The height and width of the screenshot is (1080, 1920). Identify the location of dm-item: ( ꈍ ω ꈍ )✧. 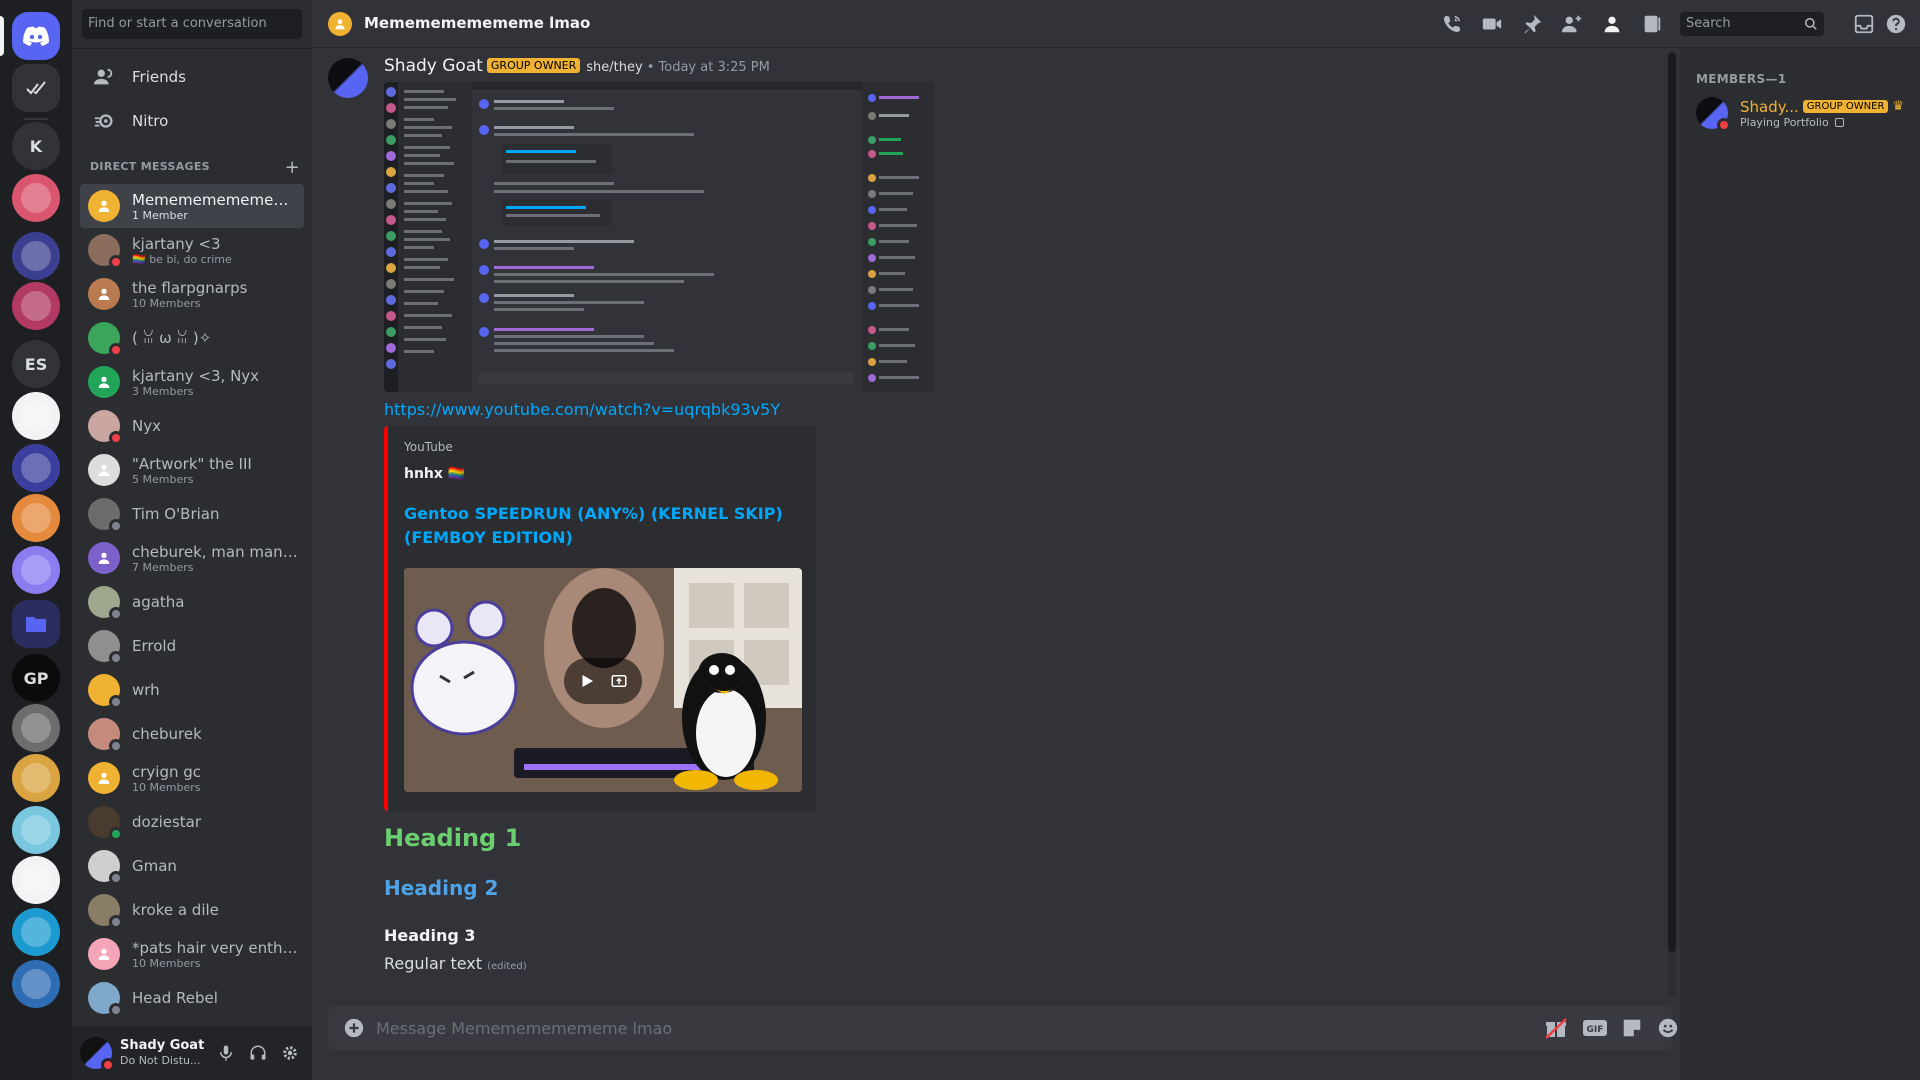
(192, 338).